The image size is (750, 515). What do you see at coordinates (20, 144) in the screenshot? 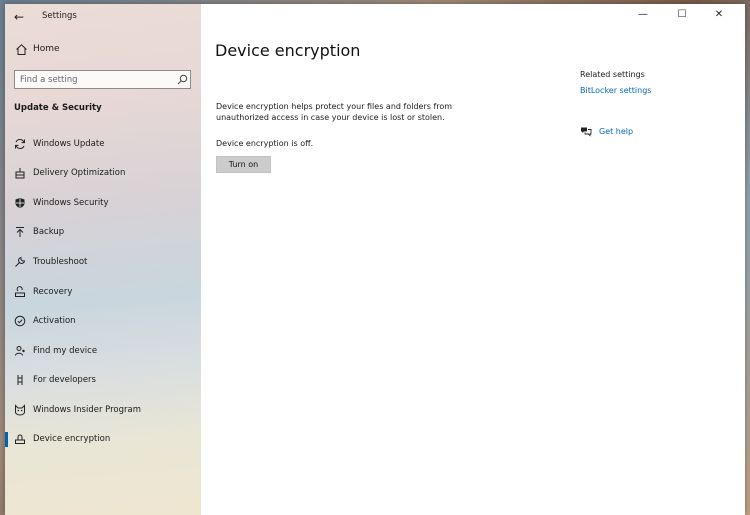
I see `refresh-icon` at bounding box center [20, 144].